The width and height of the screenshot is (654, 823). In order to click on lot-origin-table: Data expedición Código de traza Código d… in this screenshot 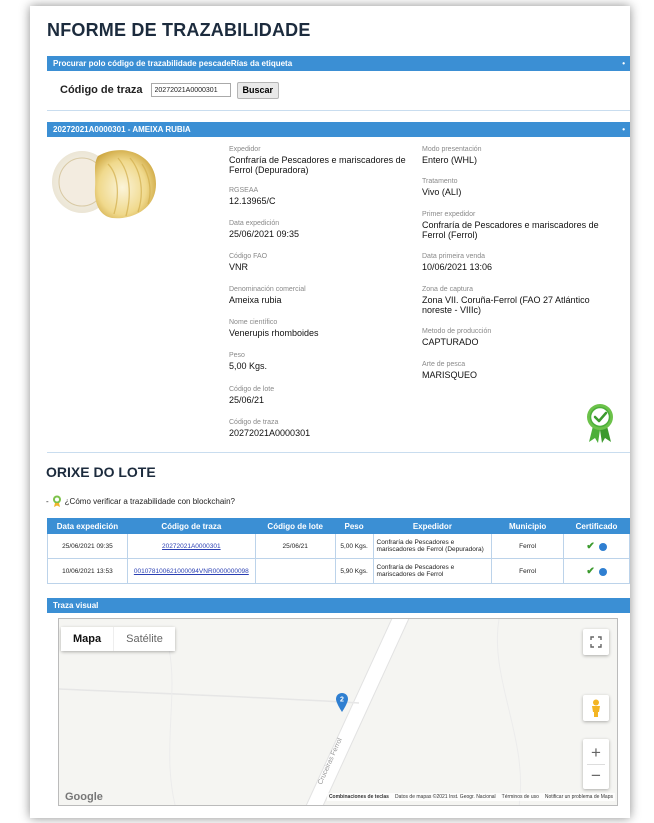, I will do `click(338, 551)`.